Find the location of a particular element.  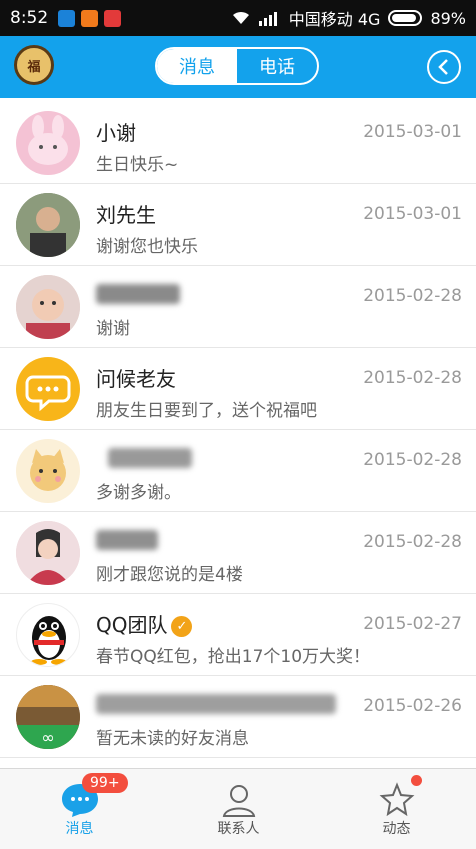

message-date: 2015-02-26 is located at coordinates (412, 706).